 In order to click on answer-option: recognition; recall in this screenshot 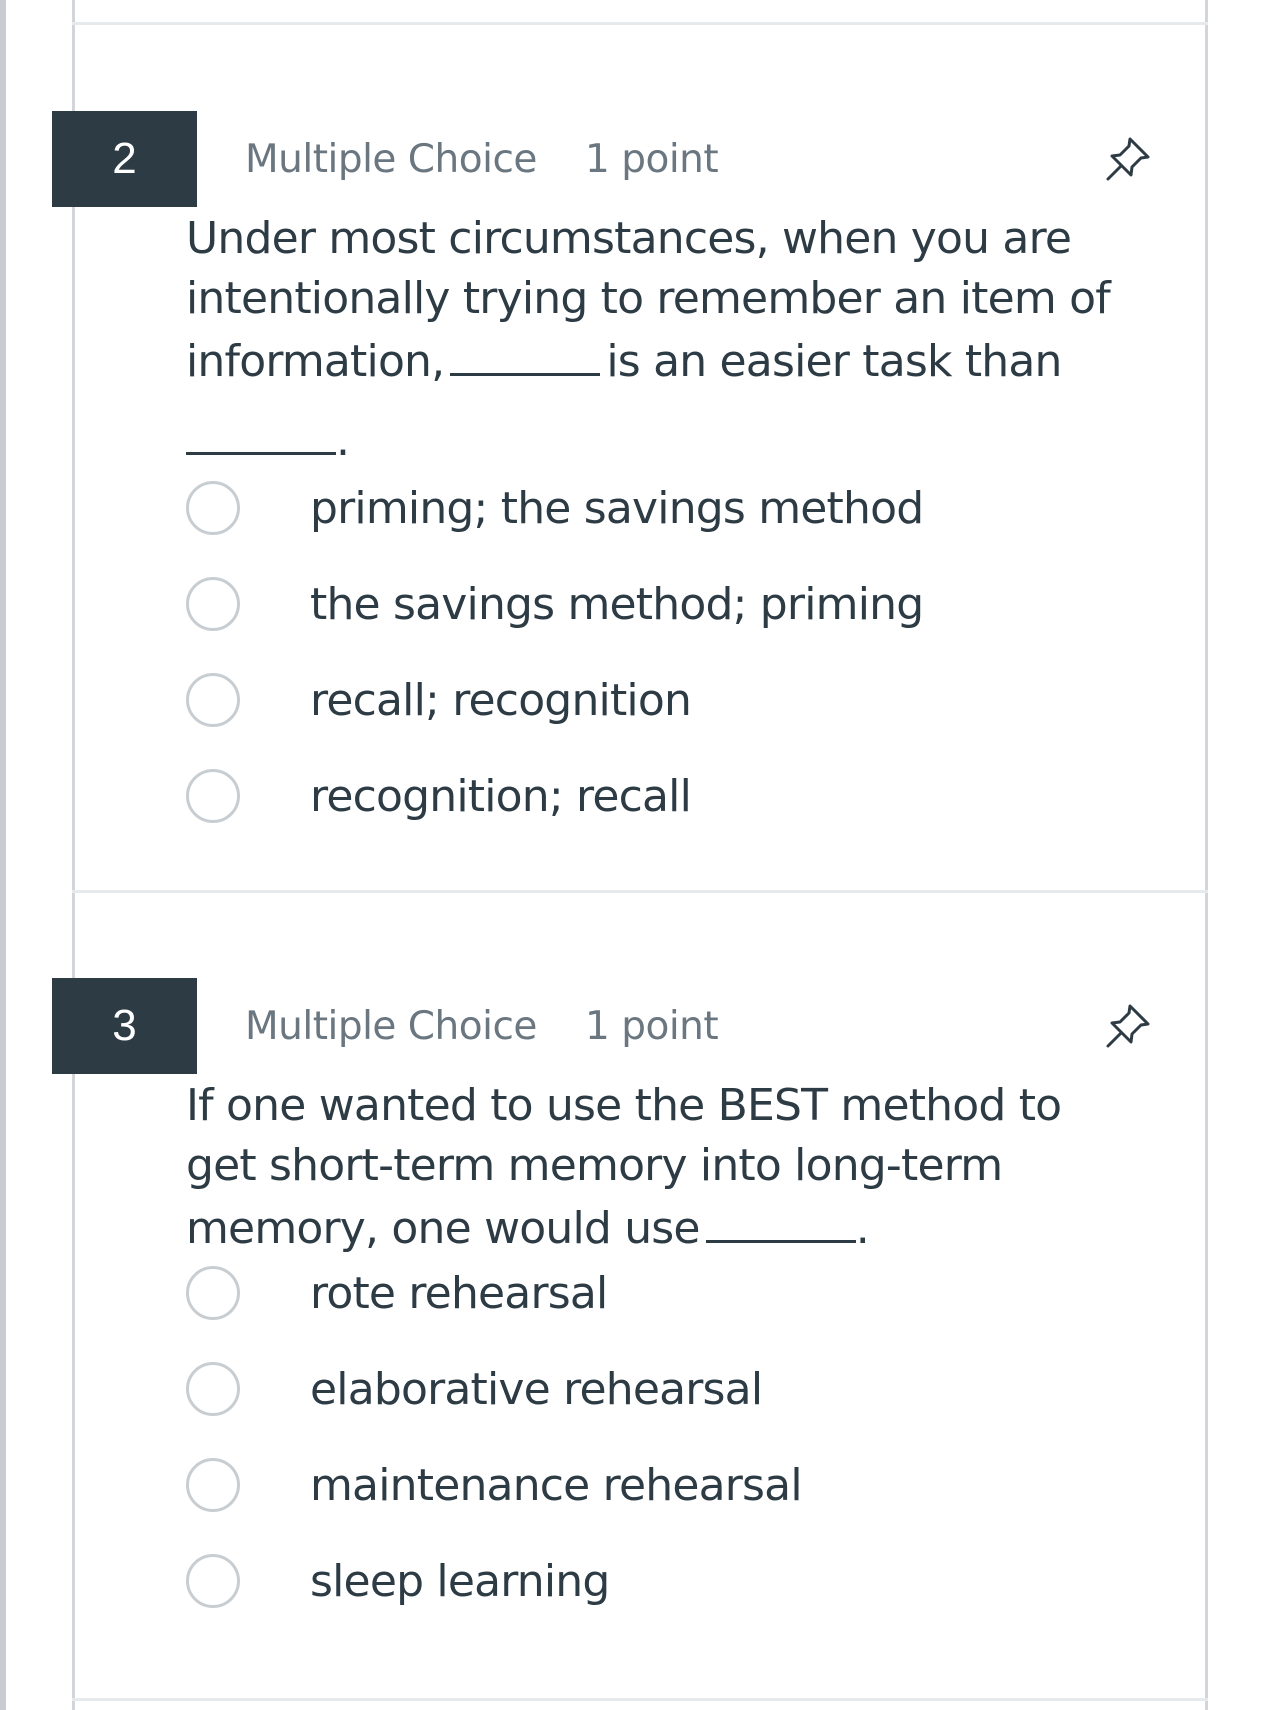, I will do `click(636, 796)`.